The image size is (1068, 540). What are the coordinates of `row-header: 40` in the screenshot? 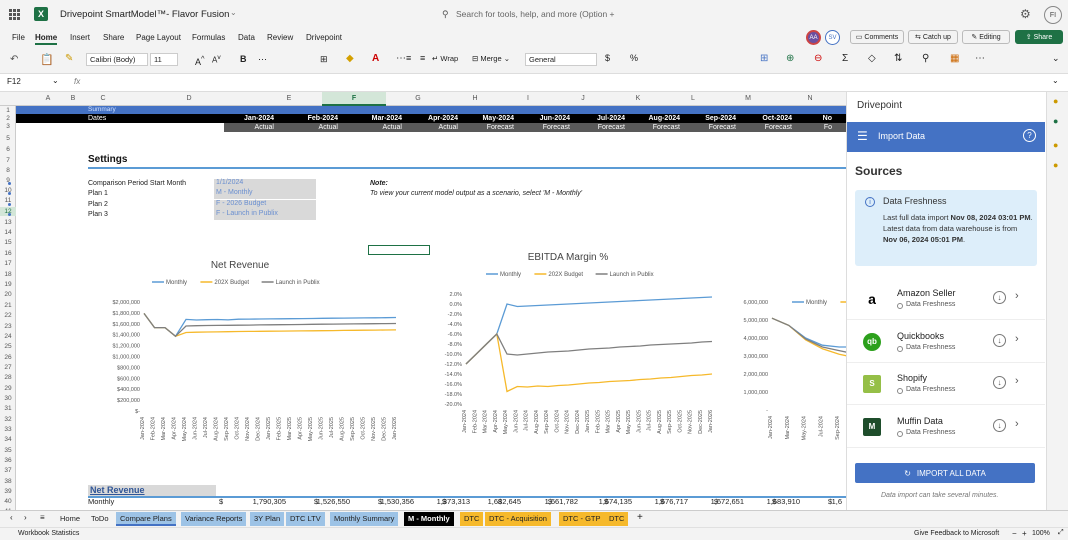 It's located at (8, 501).